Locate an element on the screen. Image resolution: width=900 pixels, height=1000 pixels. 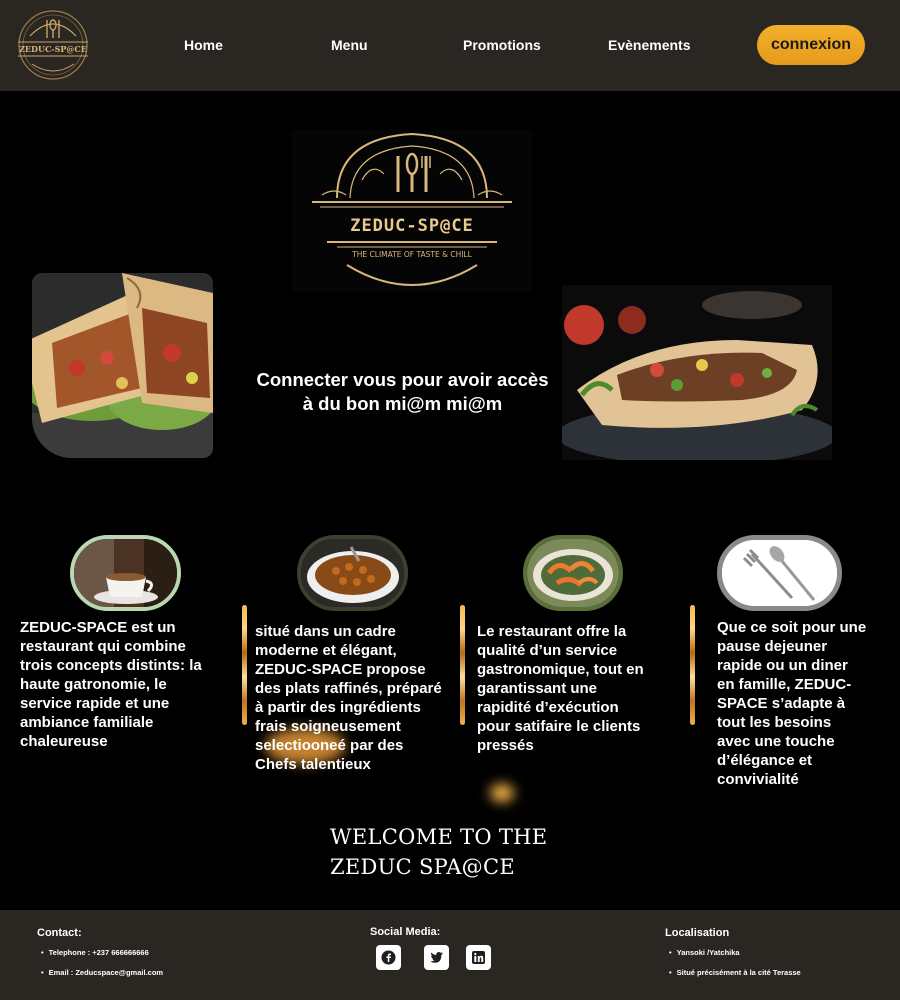
contact-email: Email : Zeducspace@gmail.com is located at coordinates (102, 972).